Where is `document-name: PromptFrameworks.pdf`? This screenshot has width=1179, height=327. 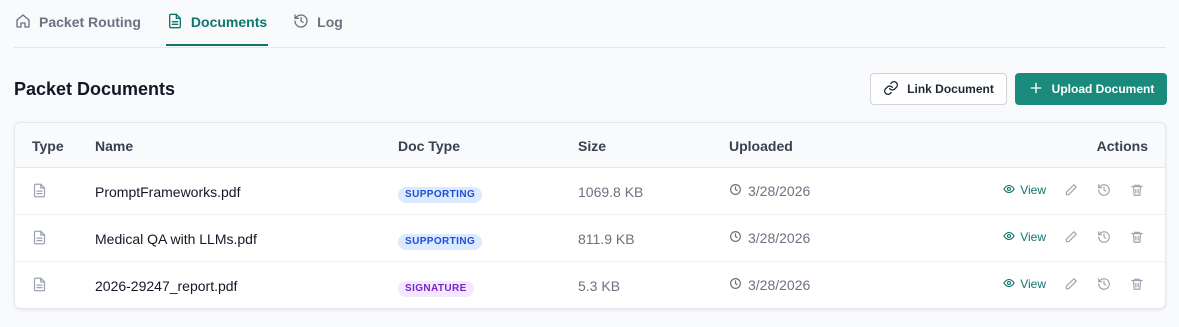 document-name: PromptFrameworks.pdf is located at coordinates (168, 192).